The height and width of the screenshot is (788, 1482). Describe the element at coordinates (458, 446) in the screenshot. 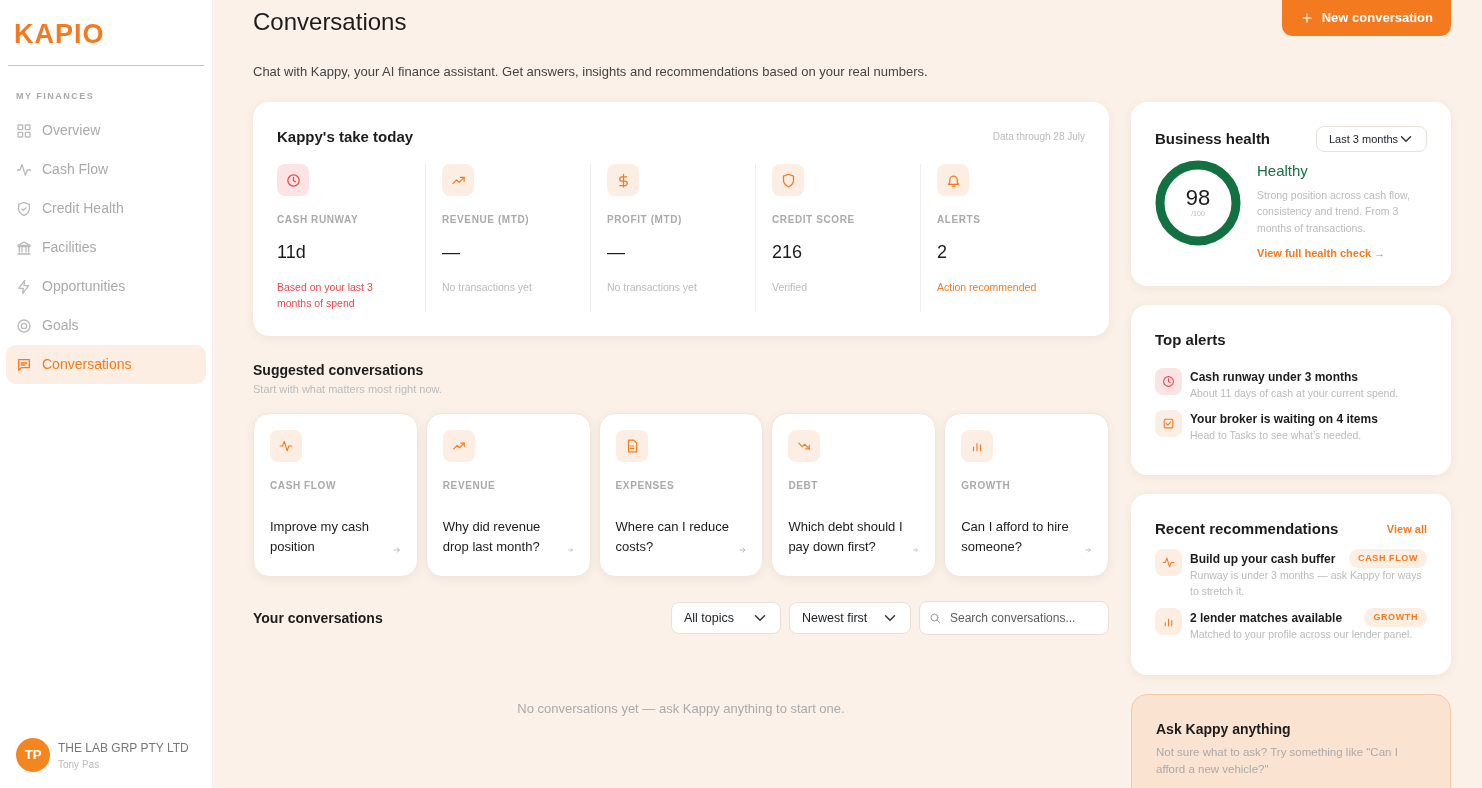

I see `trend-up-icon` at that location.